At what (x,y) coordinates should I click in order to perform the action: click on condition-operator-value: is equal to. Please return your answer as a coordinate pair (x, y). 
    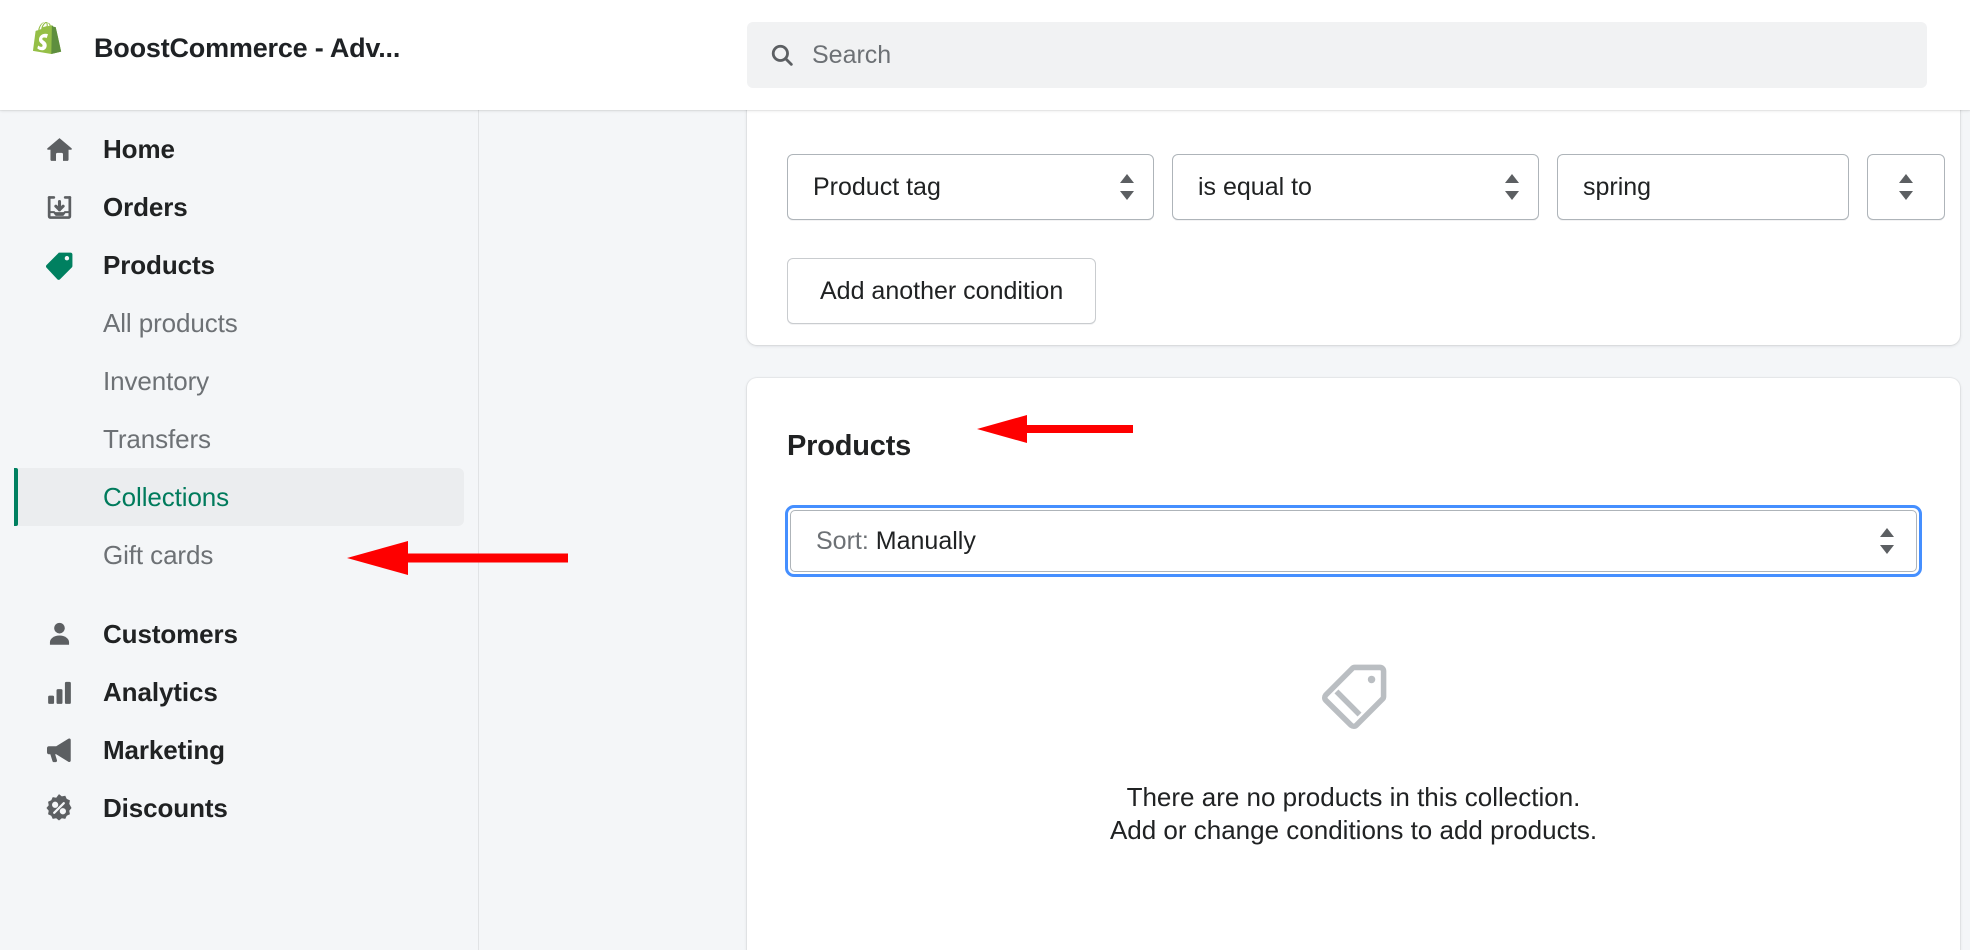
    Looking at the image, I should click on (1255, 186).